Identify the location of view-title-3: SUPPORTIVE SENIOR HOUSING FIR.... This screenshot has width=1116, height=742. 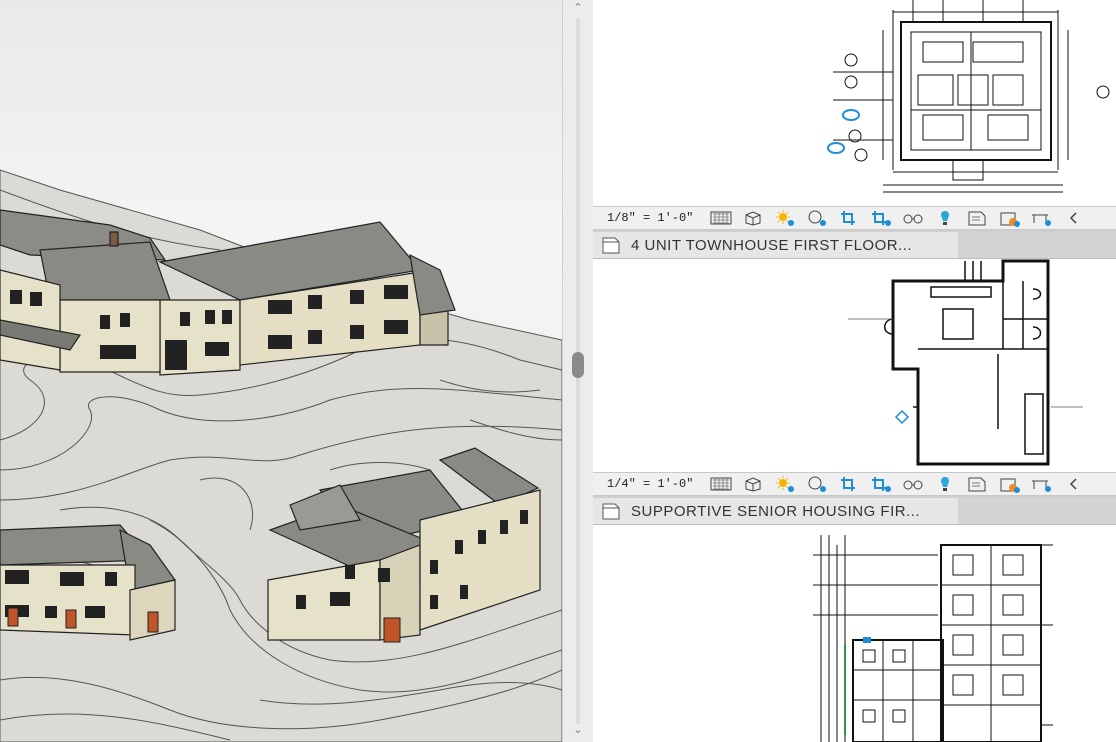
(776, 511).